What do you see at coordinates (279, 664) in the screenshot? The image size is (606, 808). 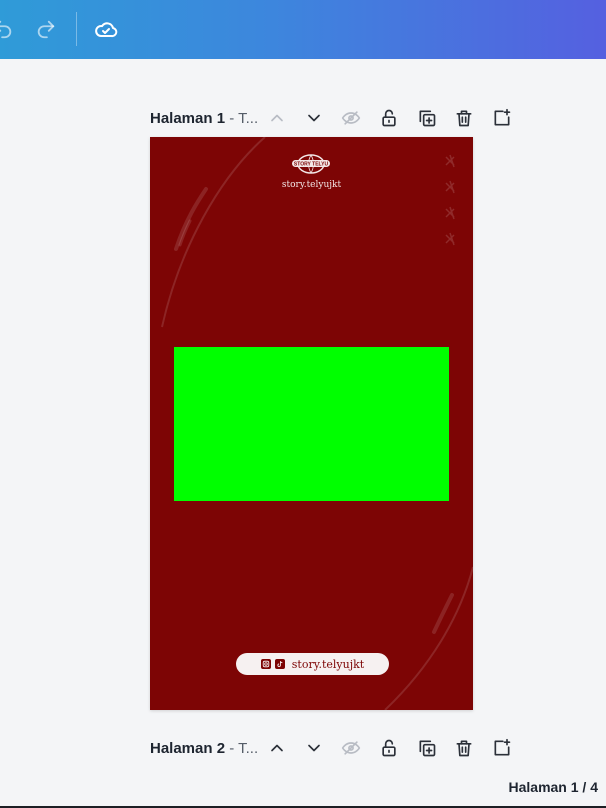 I see `tiktok-icon` at bounding box center [279, 664].